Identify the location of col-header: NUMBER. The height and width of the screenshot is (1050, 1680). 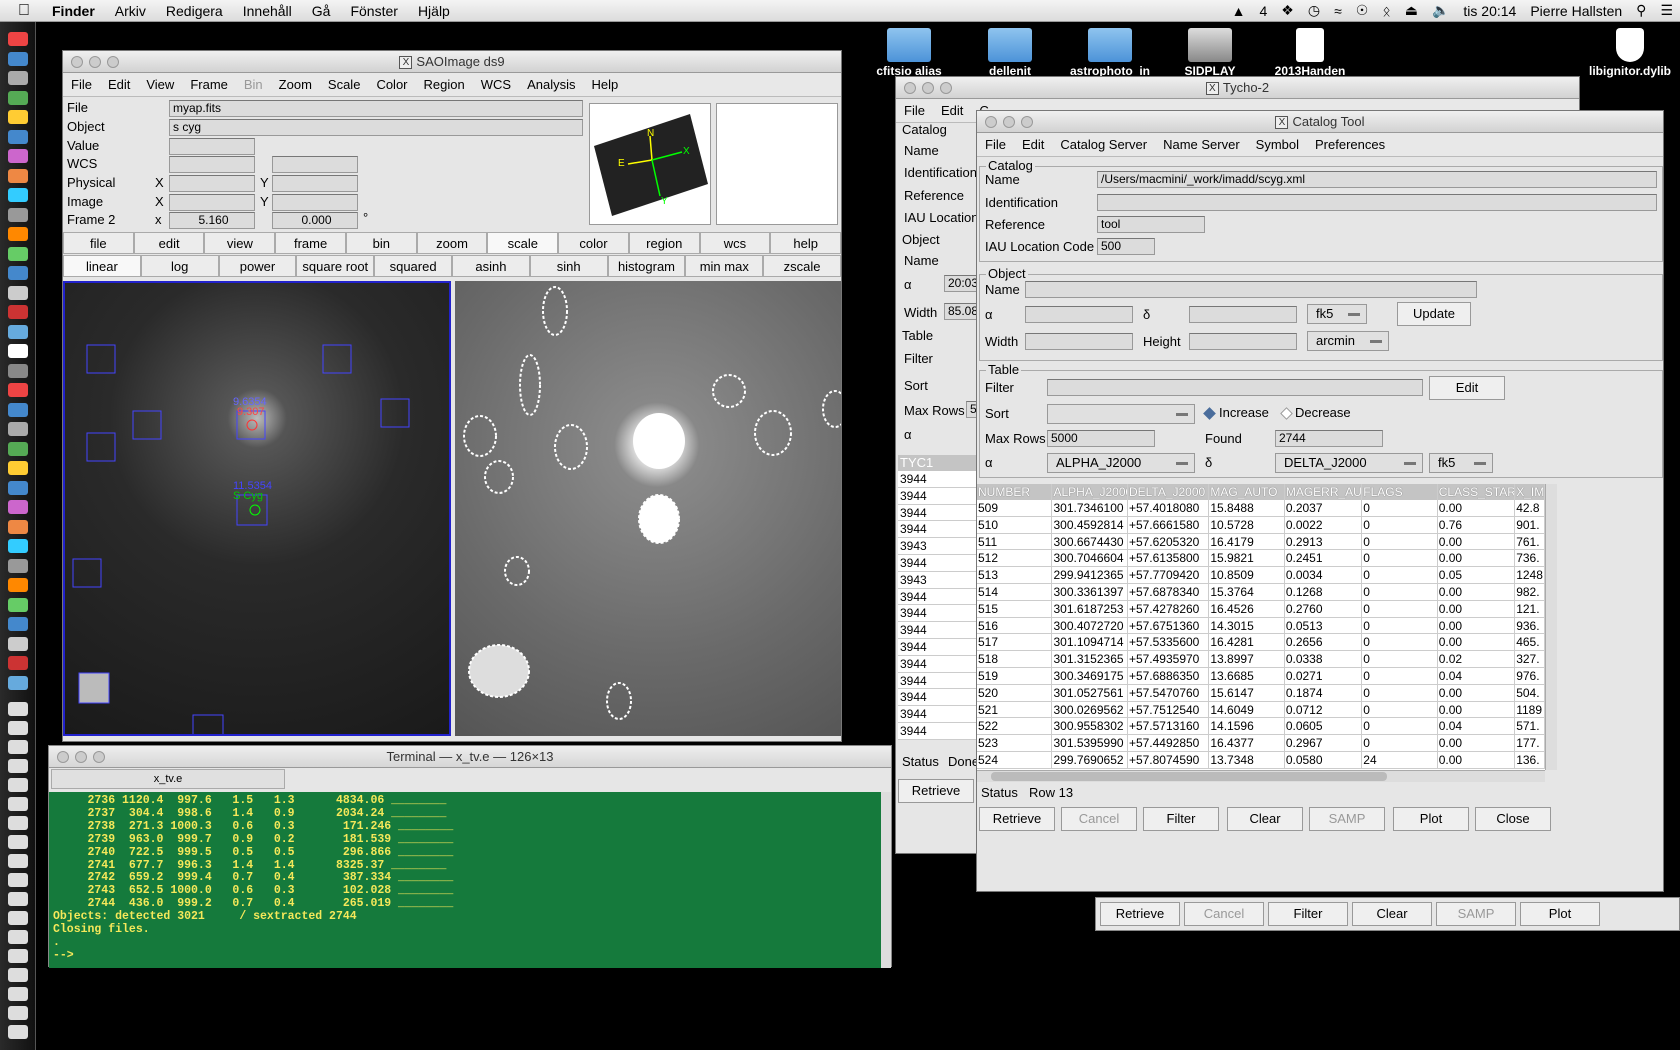
(1015, 492).